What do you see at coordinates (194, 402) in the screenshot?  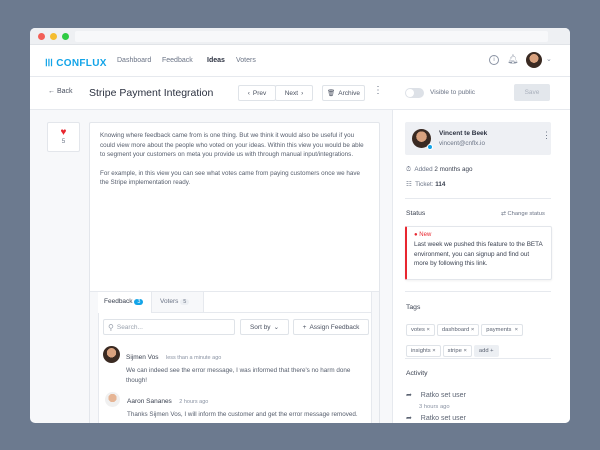 I see `comment-time: 2 hours ago` at bounding box center [194, 402].